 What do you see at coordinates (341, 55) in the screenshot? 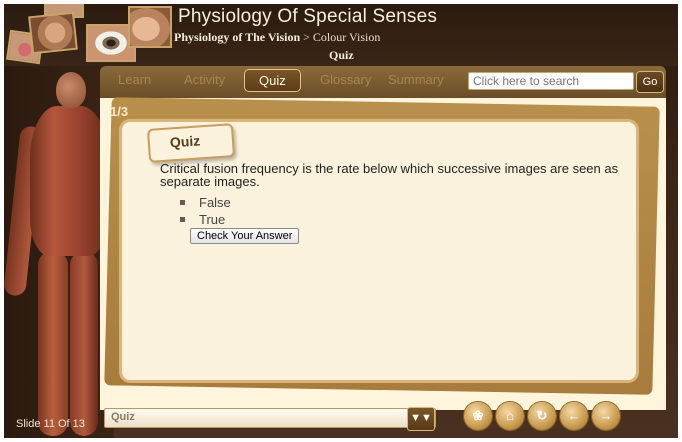
I see `section-title: Quiz` at bounding box center [341, 55].